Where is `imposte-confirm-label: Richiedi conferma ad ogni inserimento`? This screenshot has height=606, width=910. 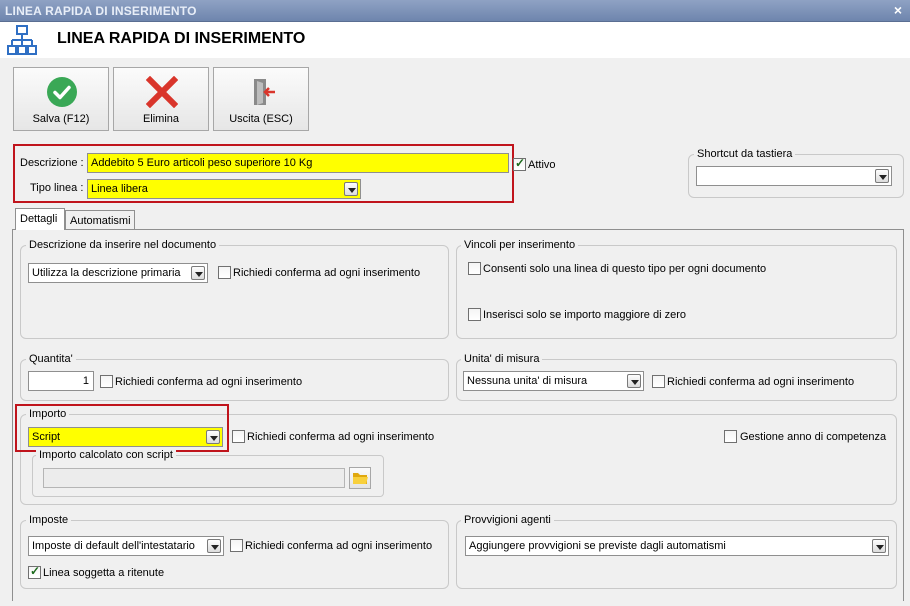
imposte-confirm-label: Richiedi conferma ad ogni inserimento is located at coordinates (339, 546).